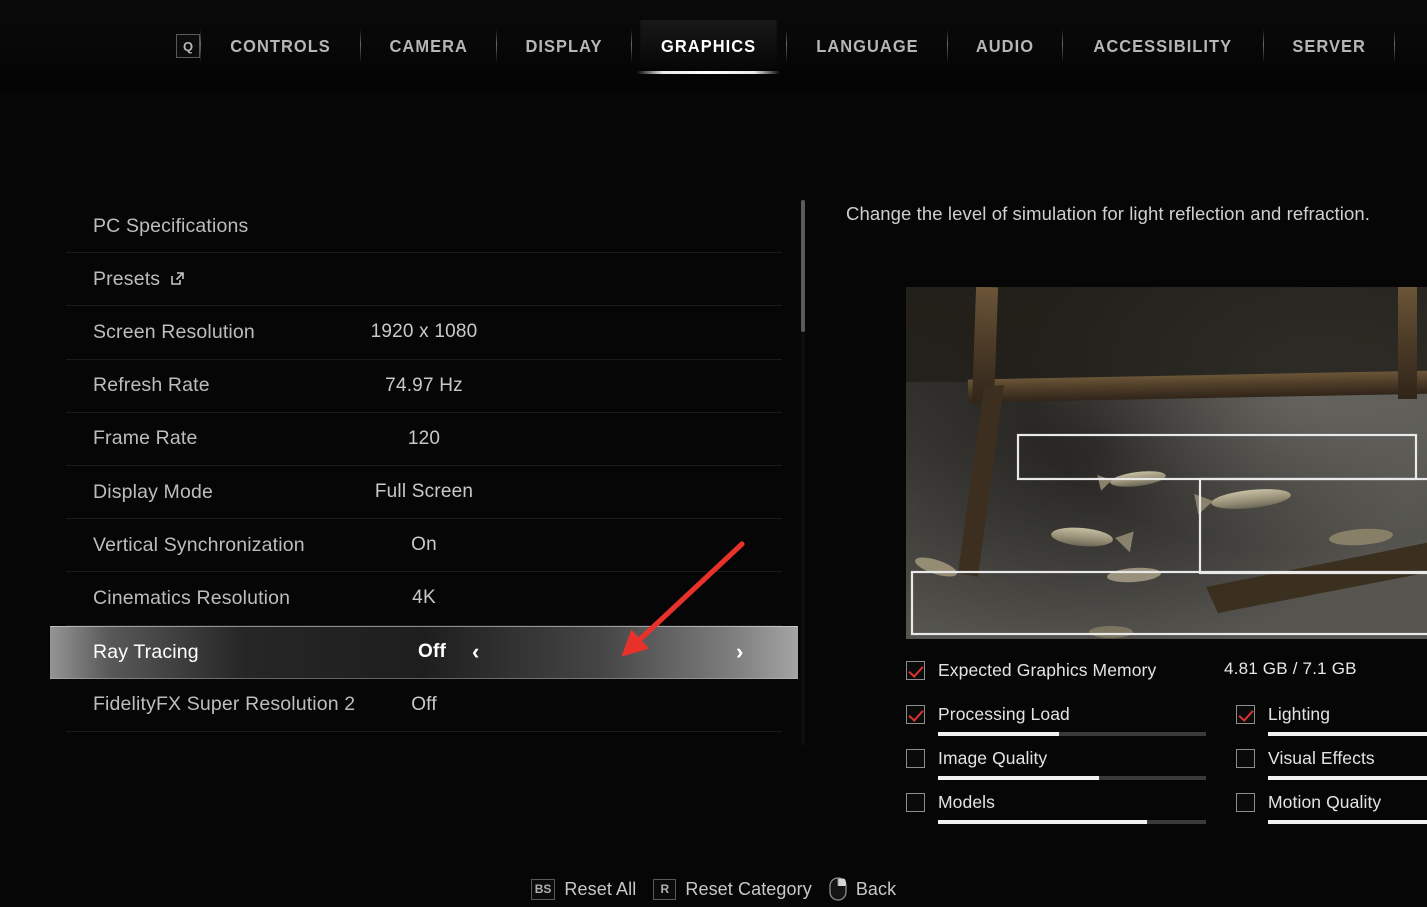 This screenshot has width=1427, height=907. What do you see at coordinates (543, 889) in the screenshot?
I see `footer-key-badge: BS` at bounding box center [543, 889].